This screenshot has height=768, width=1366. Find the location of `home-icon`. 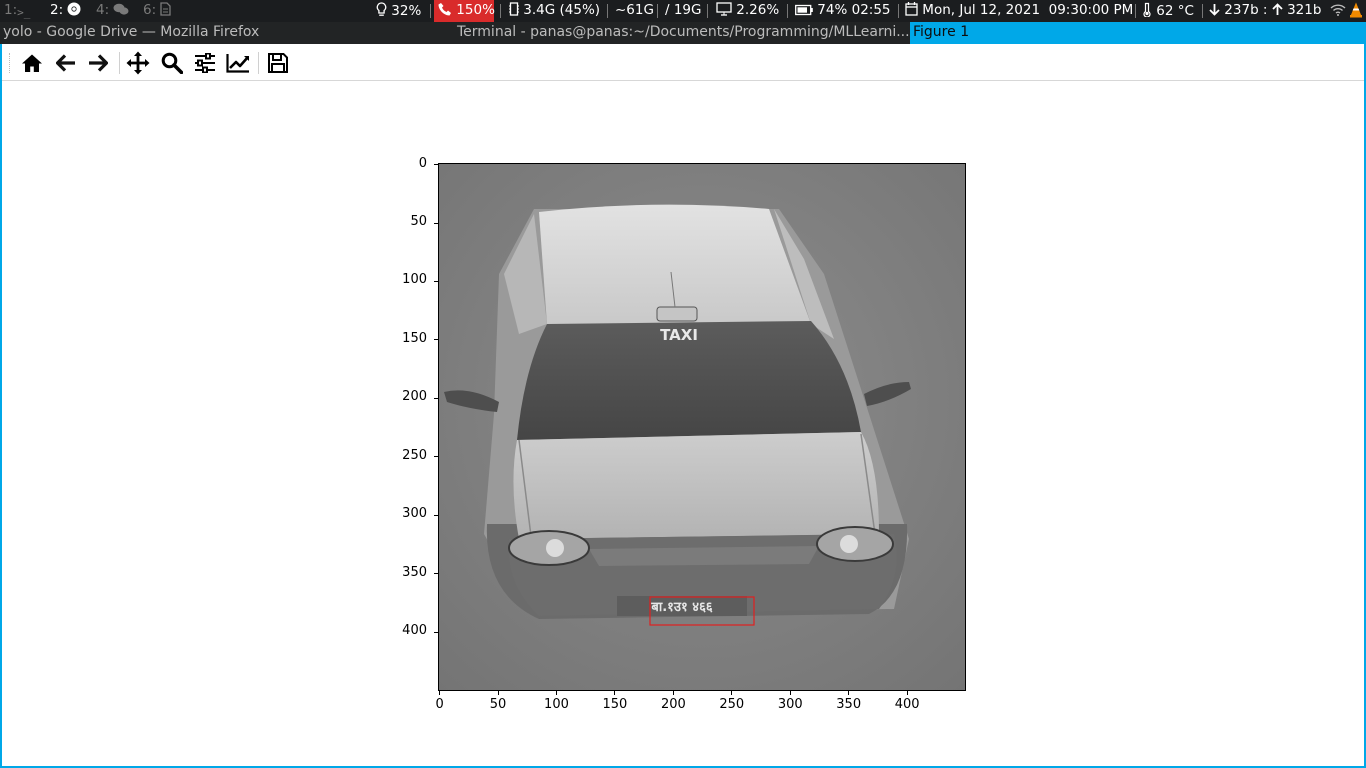

home-icon is located at coordinates (32, 63).